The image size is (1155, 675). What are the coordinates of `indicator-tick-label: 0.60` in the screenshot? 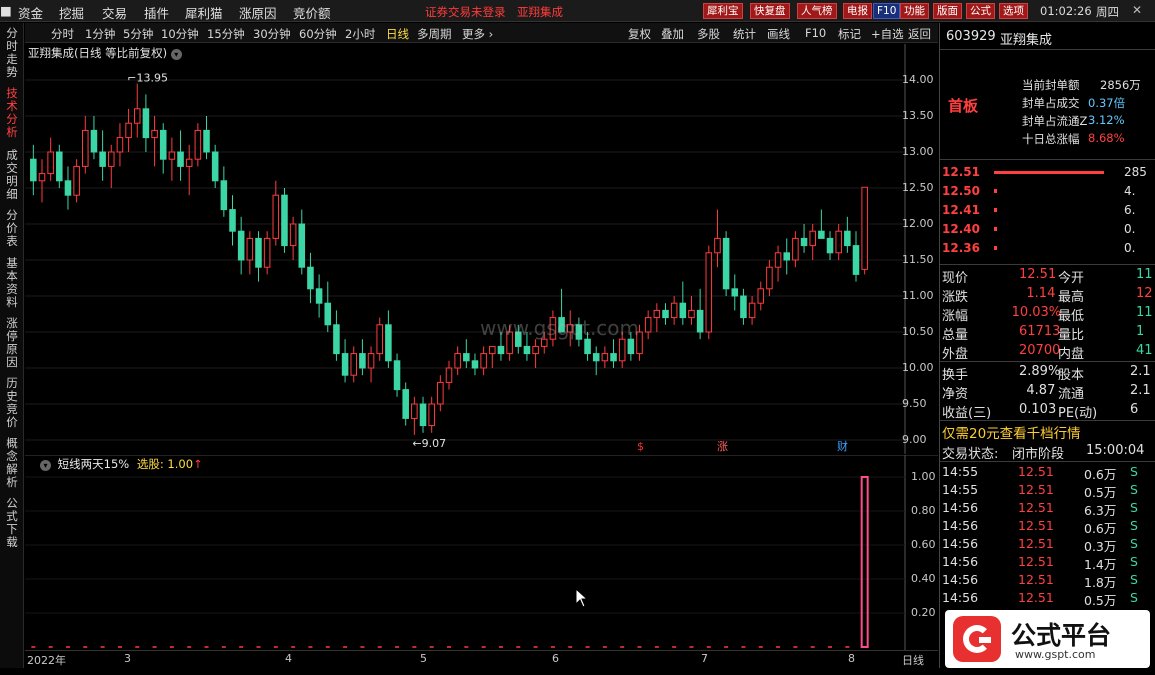 It's located at (923, 544).